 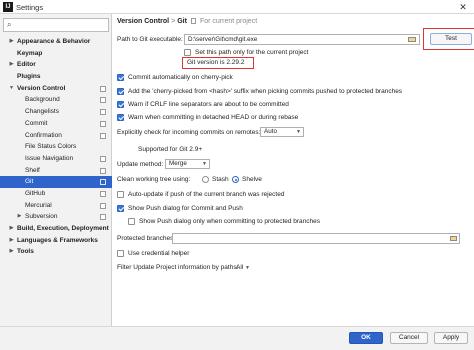 I want to click on warn-crlf-checkbox, so click(x=120, y=104).